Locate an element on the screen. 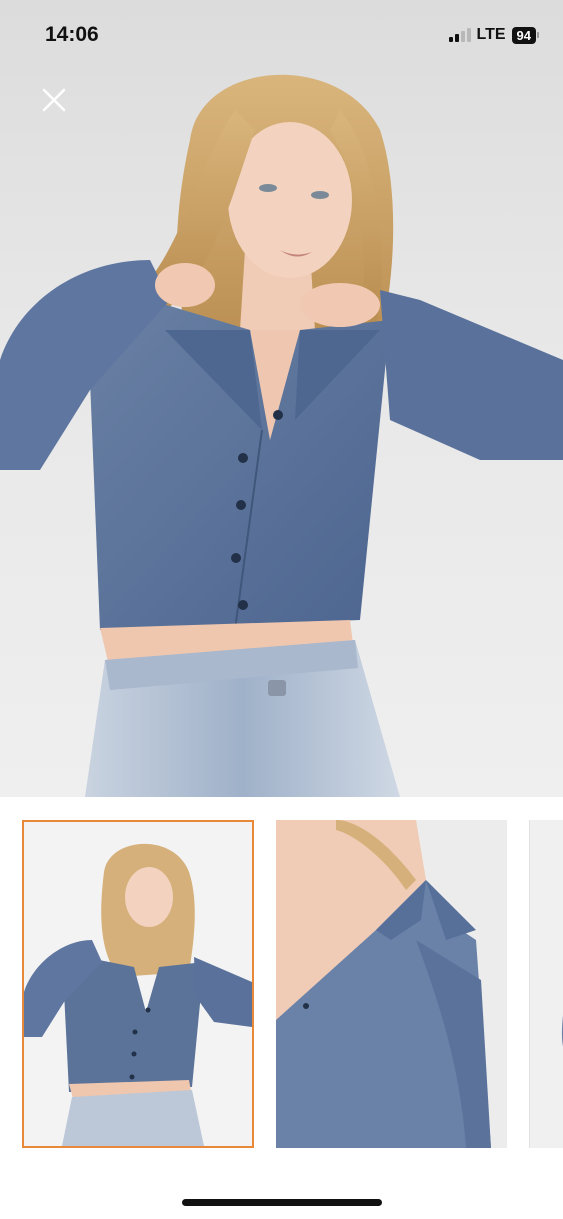 The height and width of the screenshot is (1219, 563). close-button is located at coordinates (54, 100).